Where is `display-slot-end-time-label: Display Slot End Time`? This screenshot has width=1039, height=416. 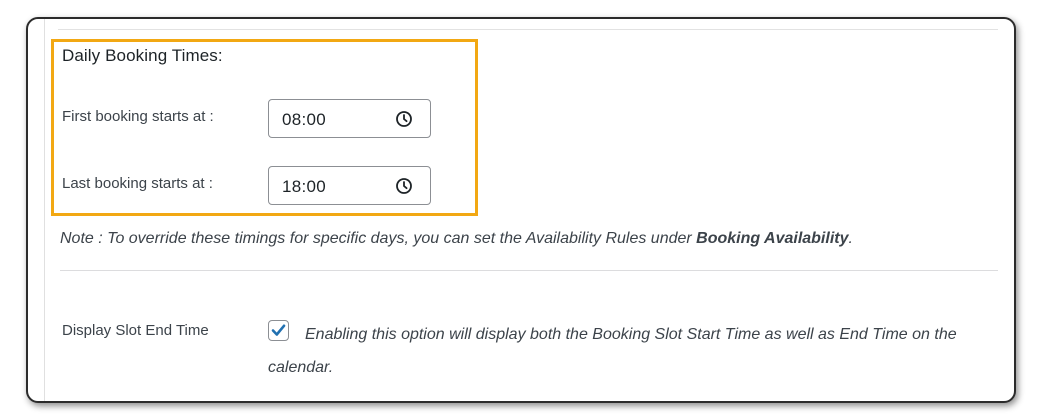
display-slot-end-time-label: Display Slot End Time is located at coordinates (135, 330).